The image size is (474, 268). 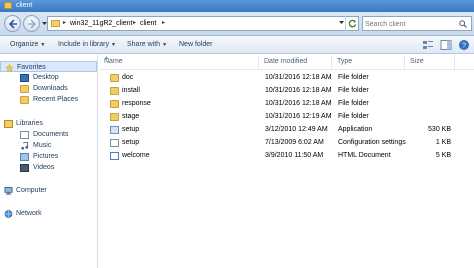 I want to click on view-controls: ?, so click(x=444, y=46).